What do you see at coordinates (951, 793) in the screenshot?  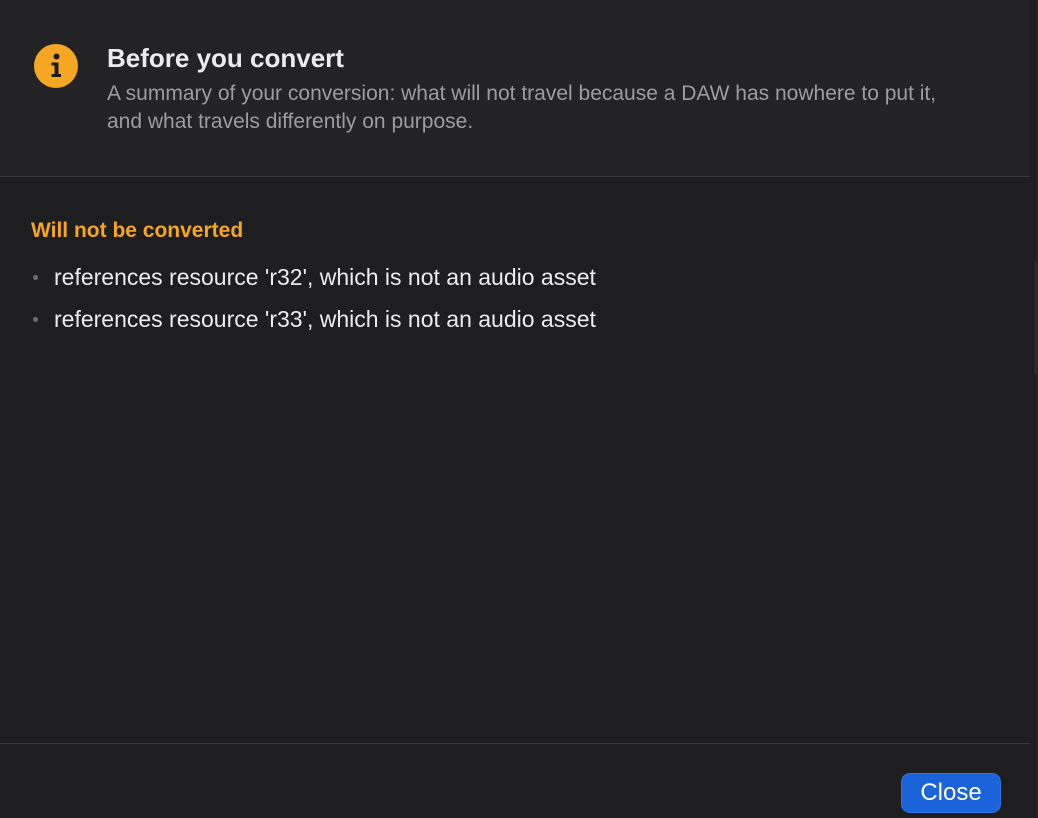 I see `close-button: Close` at bounding box center [951, 793].